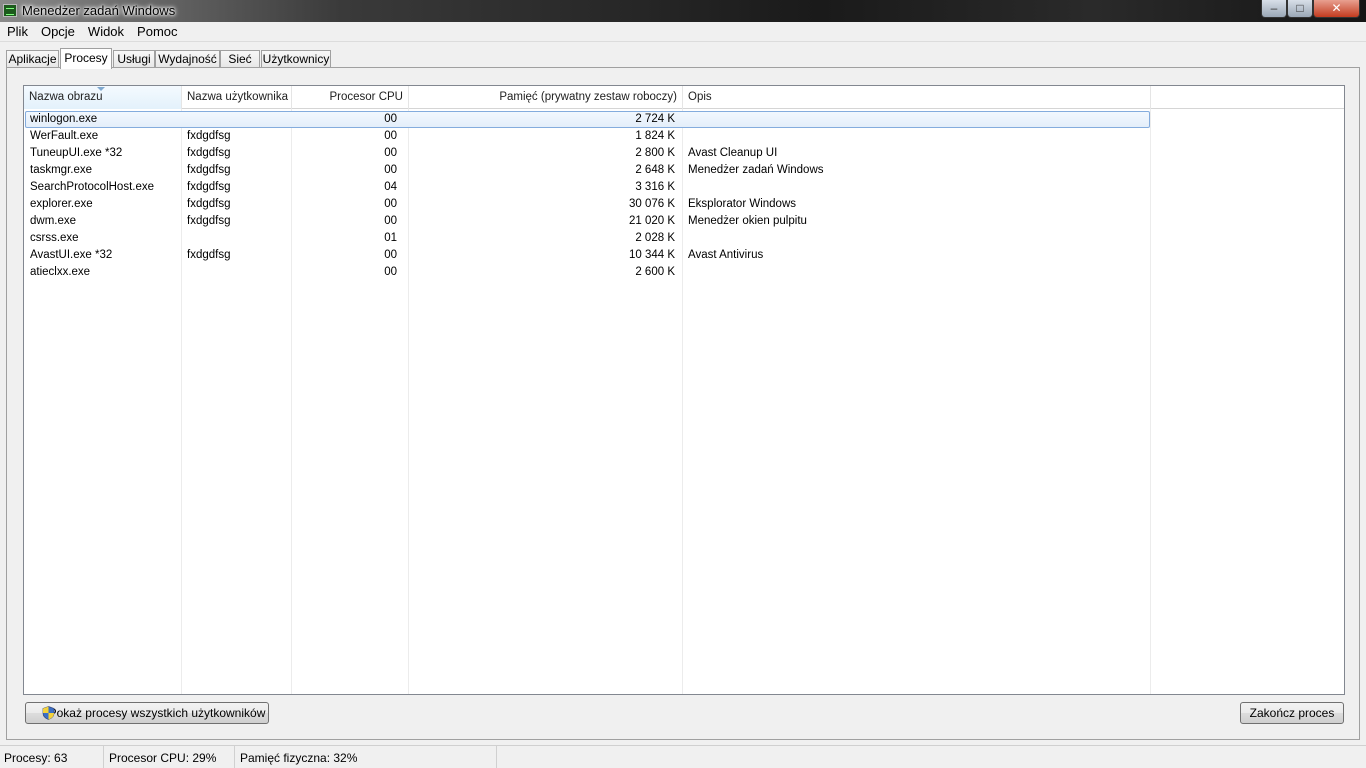  I want to click on cell-memory: 2 648 K, so click(655, 170).